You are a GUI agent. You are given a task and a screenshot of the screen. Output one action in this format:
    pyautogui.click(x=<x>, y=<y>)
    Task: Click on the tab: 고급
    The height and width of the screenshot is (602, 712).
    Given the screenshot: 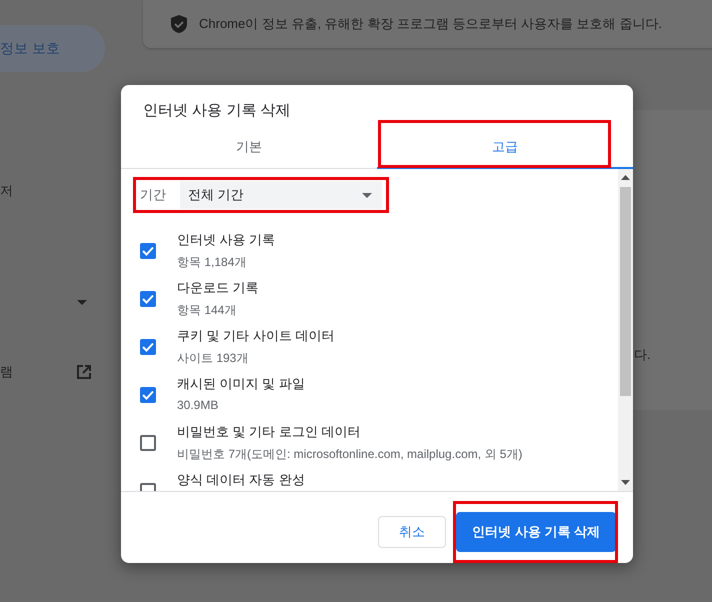 What is the action you would take?
    pyautogui.click(x=505, y=147)
    